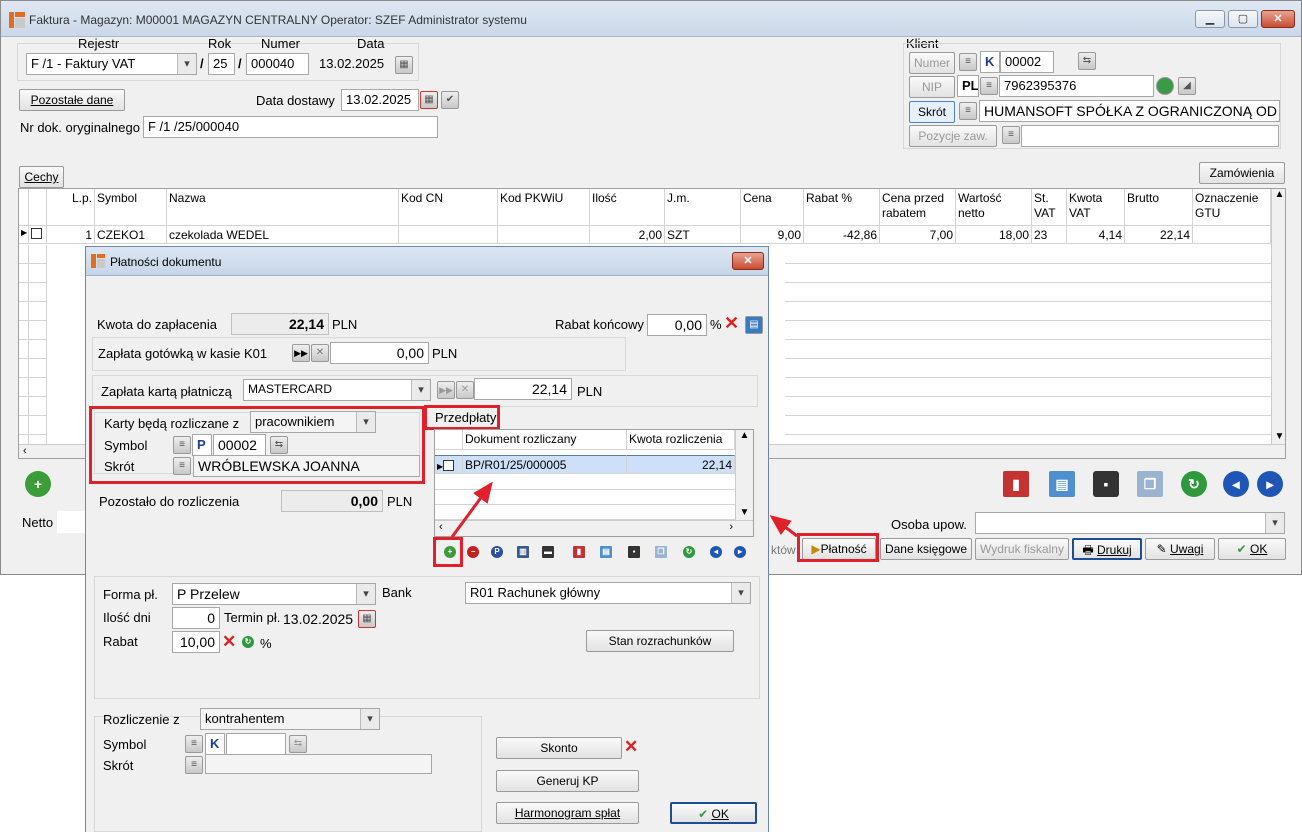 Image resolution: width=1302 pixels, height=832 pixels. What do you see at coordinates (624, 509) in the screenshot?
I see `annotation-arrows` at bounding box center [624, 509].